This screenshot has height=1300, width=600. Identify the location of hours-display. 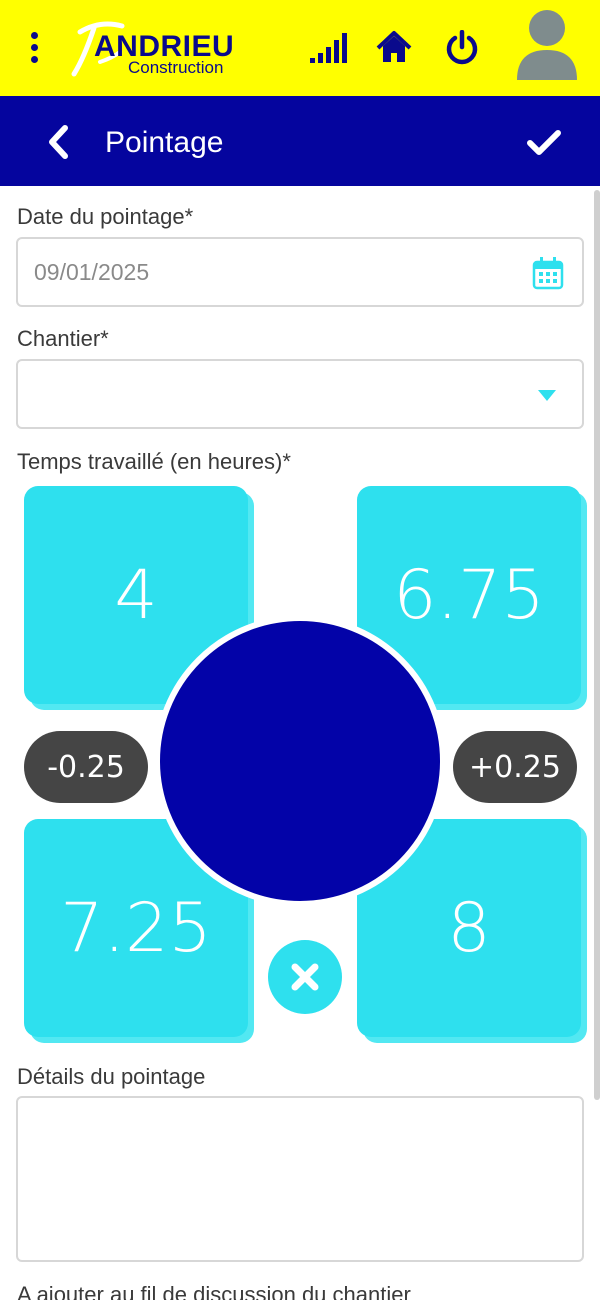
(300, 761).